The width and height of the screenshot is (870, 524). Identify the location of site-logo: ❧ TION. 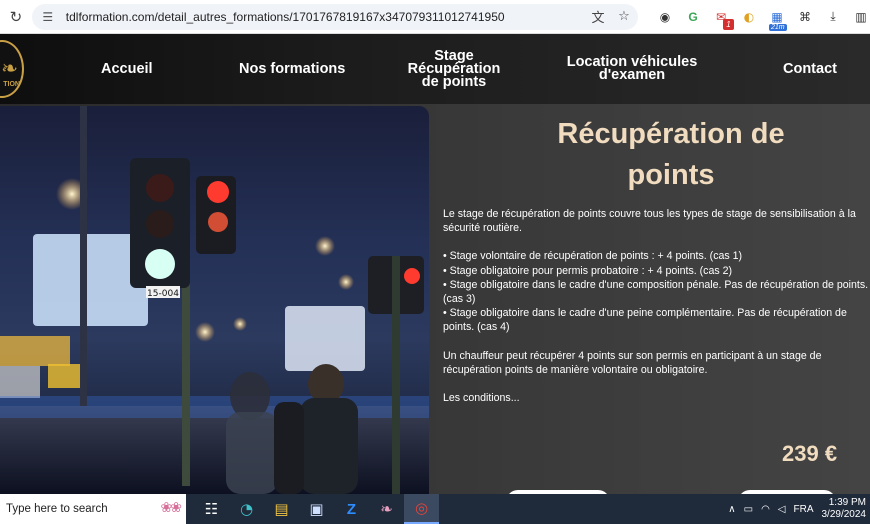
(12, 69).